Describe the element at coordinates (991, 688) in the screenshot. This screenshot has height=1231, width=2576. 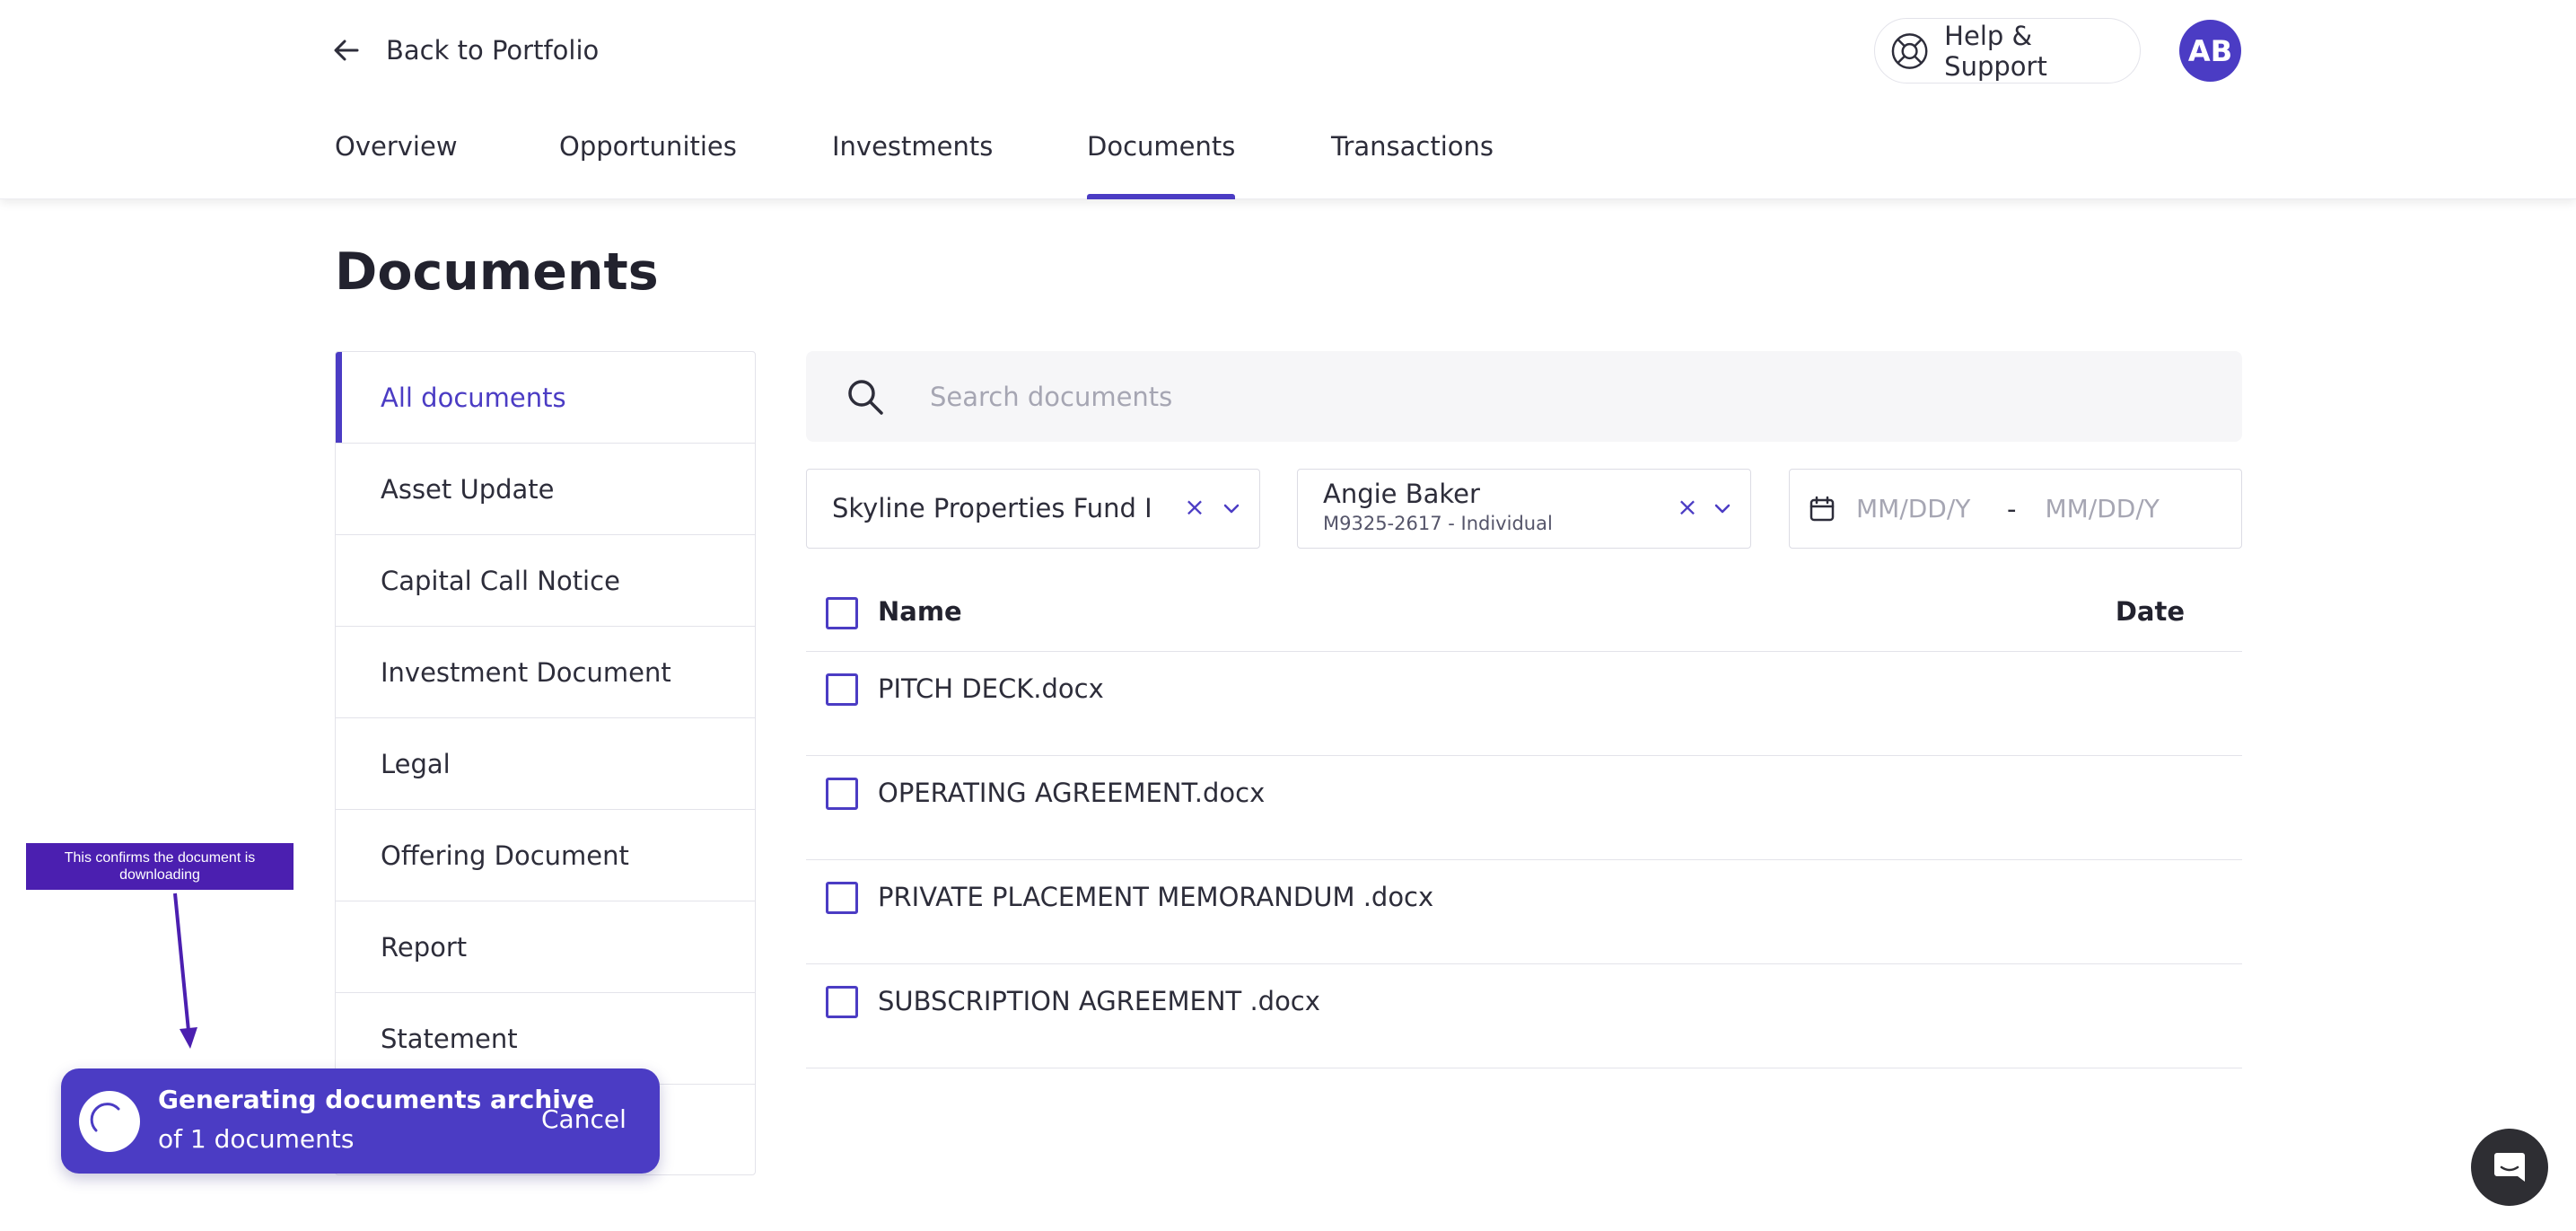
I see `document-name: PITCH DECK.docx` at that location.